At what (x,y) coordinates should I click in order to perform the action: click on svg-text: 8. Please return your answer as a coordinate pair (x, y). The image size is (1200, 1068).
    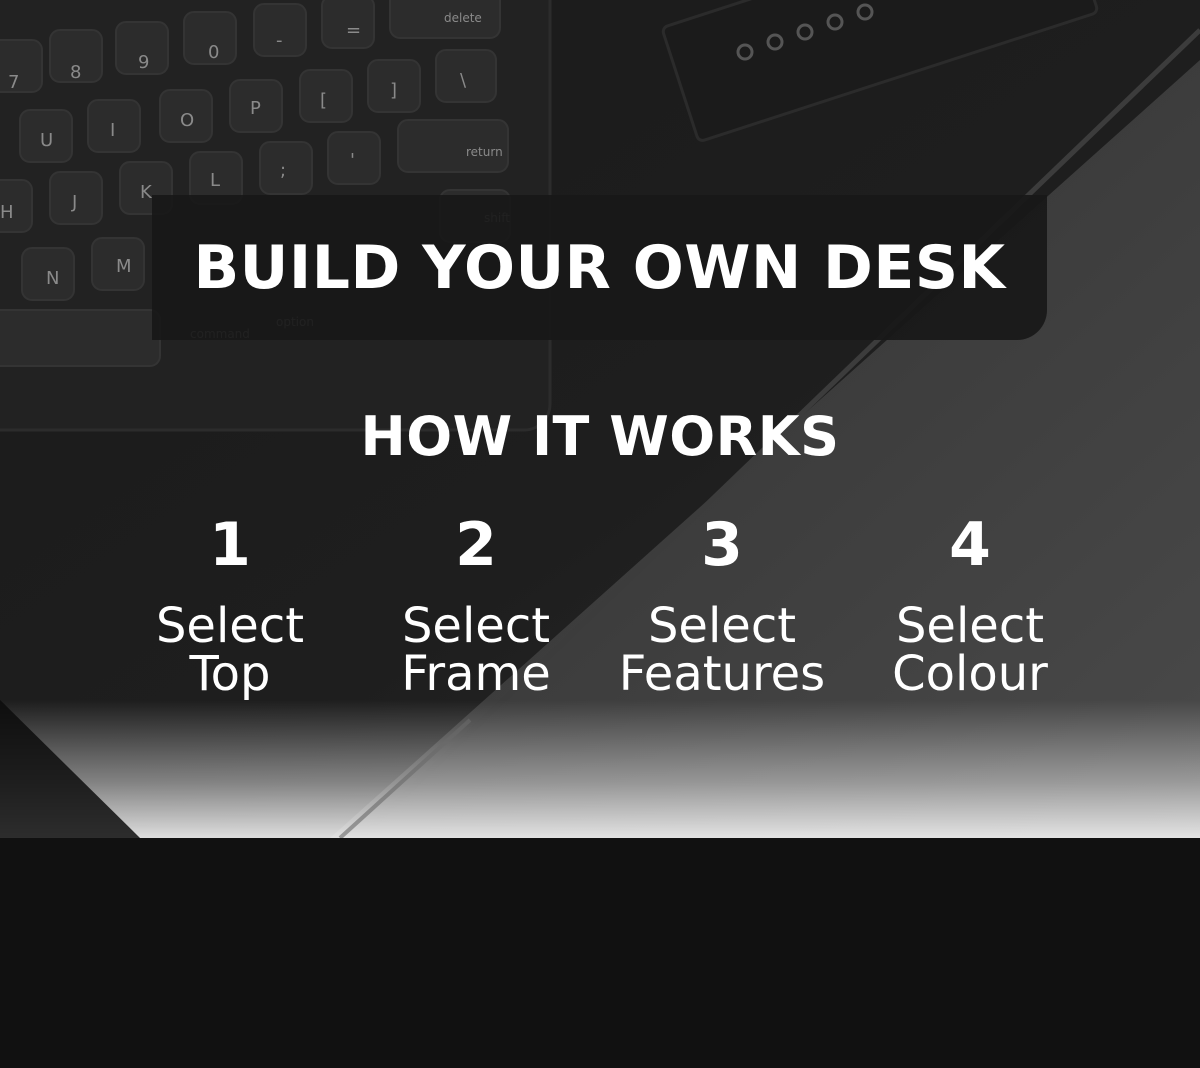
    Looking at the image, I should click on (75, 72).